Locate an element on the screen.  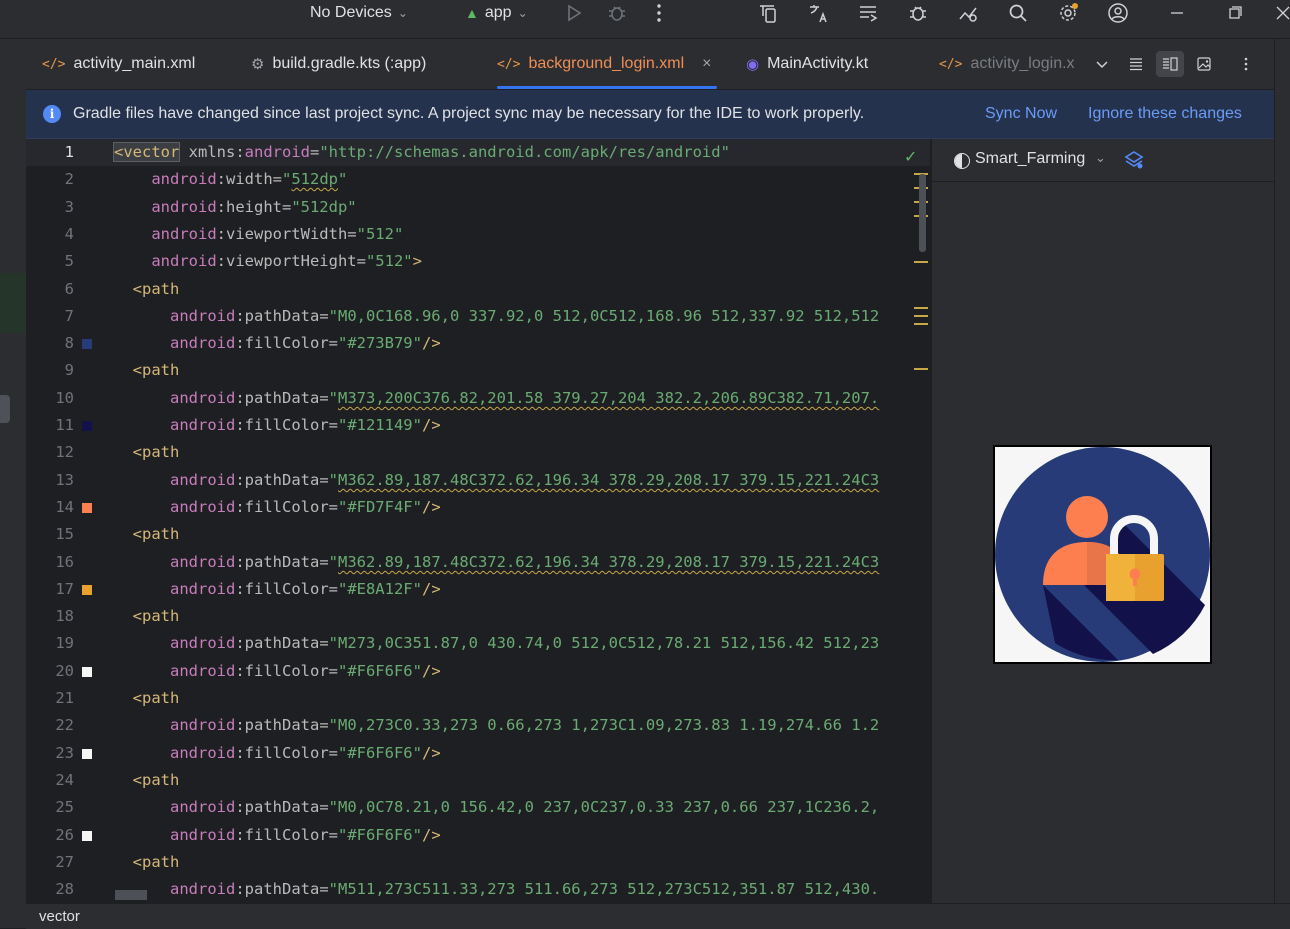
line-number: 1 is located at coordinates (69, 152).